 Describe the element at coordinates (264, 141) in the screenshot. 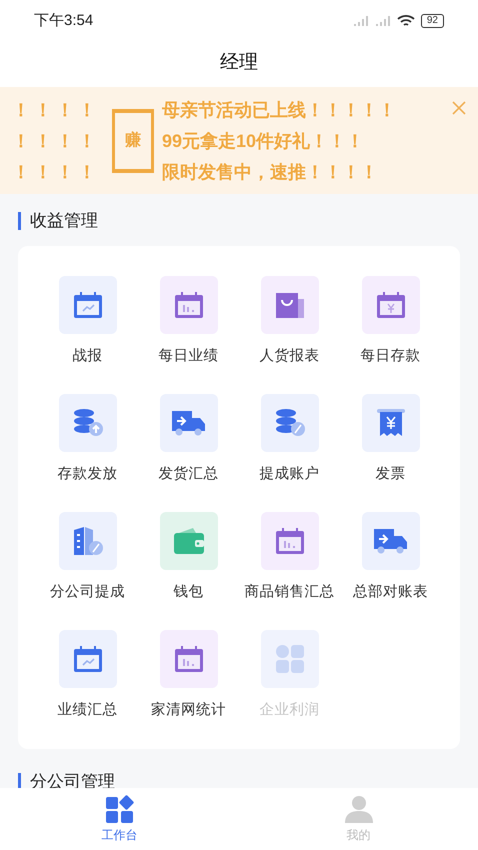

I see `banner-text: 99元拿走10件好礼！！！` at that location.